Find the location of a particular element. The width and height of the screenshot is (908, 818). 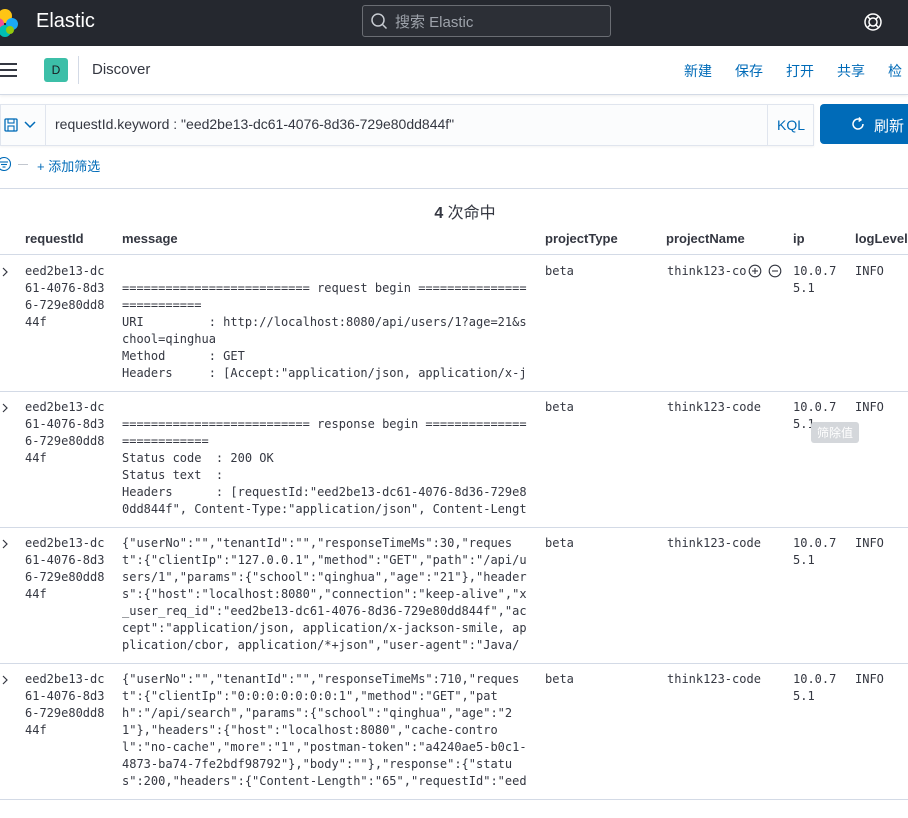

global-search is located at coordinates (486, 21).